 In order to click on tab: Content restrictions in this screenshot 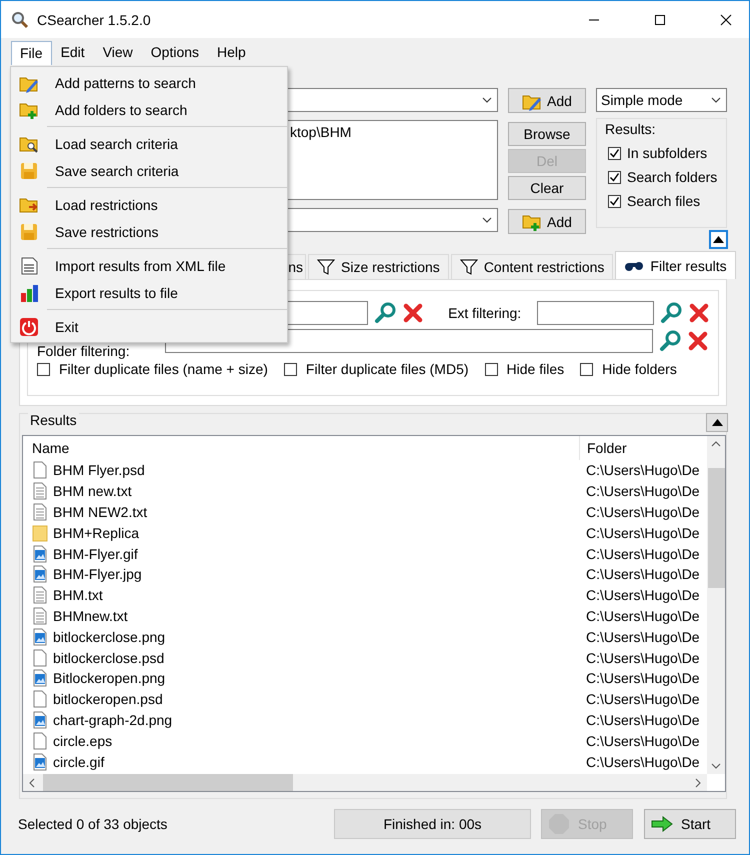, I will do `click(532, 266)`.